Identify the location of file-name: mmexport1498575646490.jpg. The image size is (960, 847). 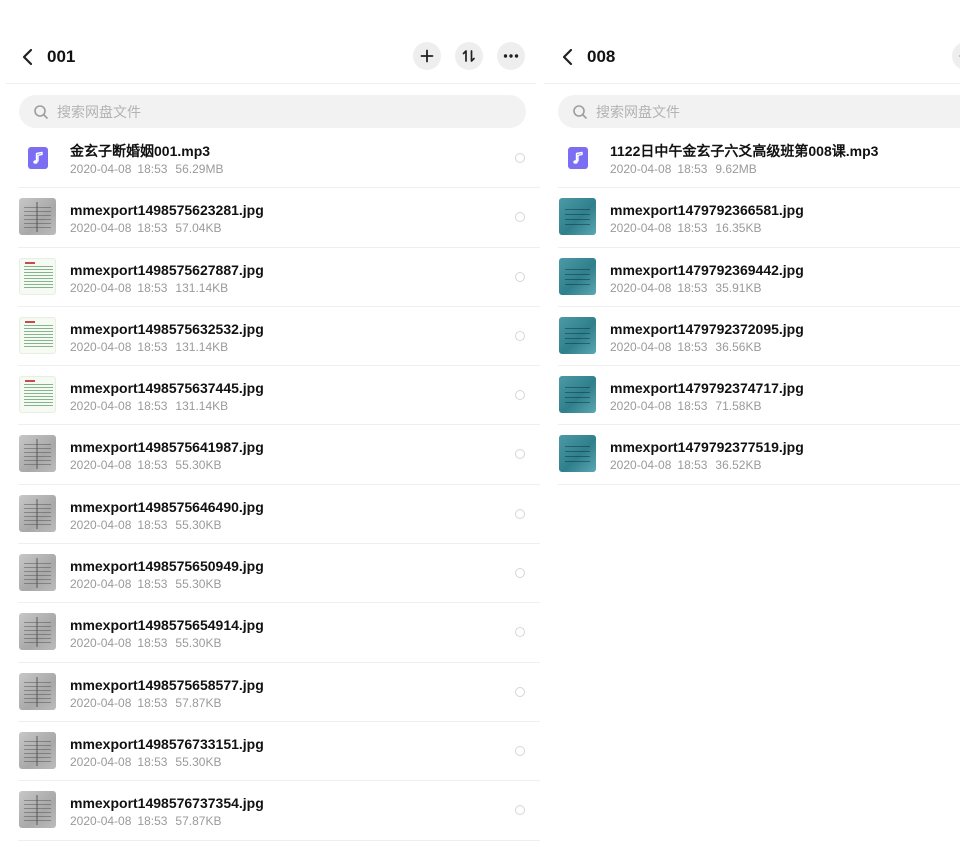
(167, 506).